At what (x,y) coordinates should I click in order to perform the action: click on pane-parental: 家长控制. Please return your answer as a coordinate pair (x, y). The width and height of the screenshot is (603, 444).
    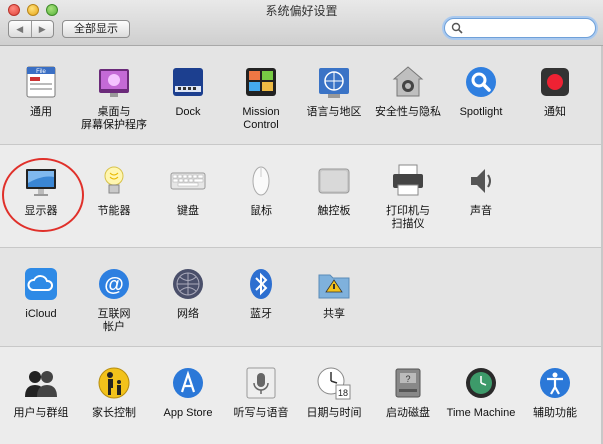
    Looking at the image, I should click on (114, 392).